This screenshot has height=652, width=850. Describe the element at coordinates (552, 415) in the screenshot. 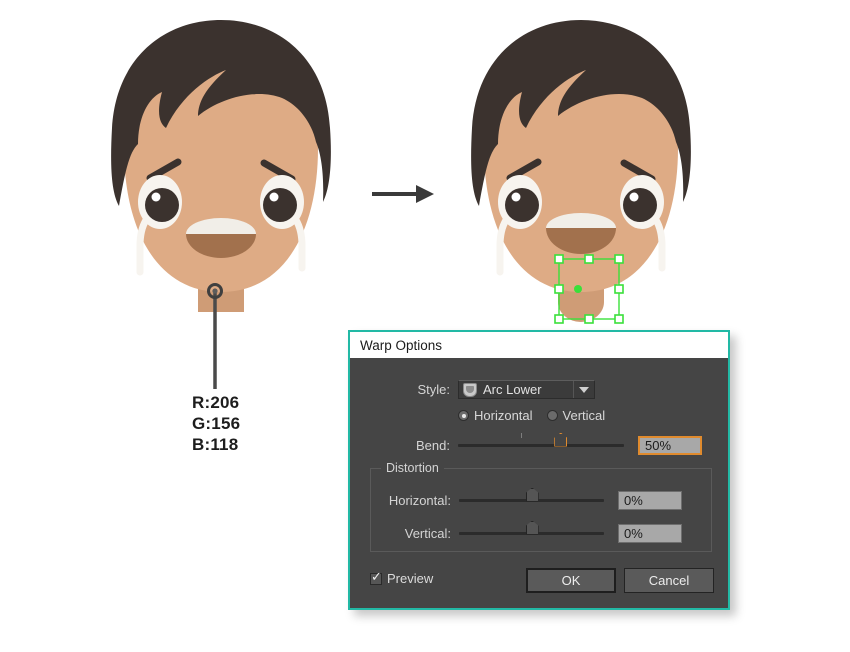

I see `radio-vertical-dot` at that location.